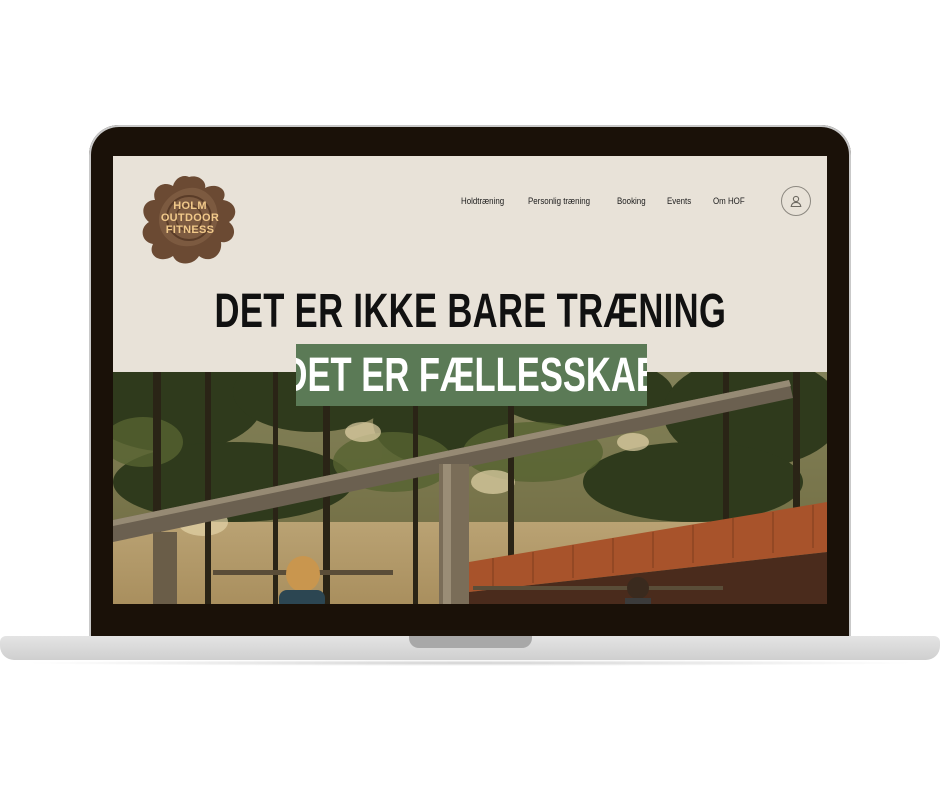  Describe the element at coordinates (559, 201) in the screenshot. I see `nav-item-personlig-traening: Personlig træning` at that location.